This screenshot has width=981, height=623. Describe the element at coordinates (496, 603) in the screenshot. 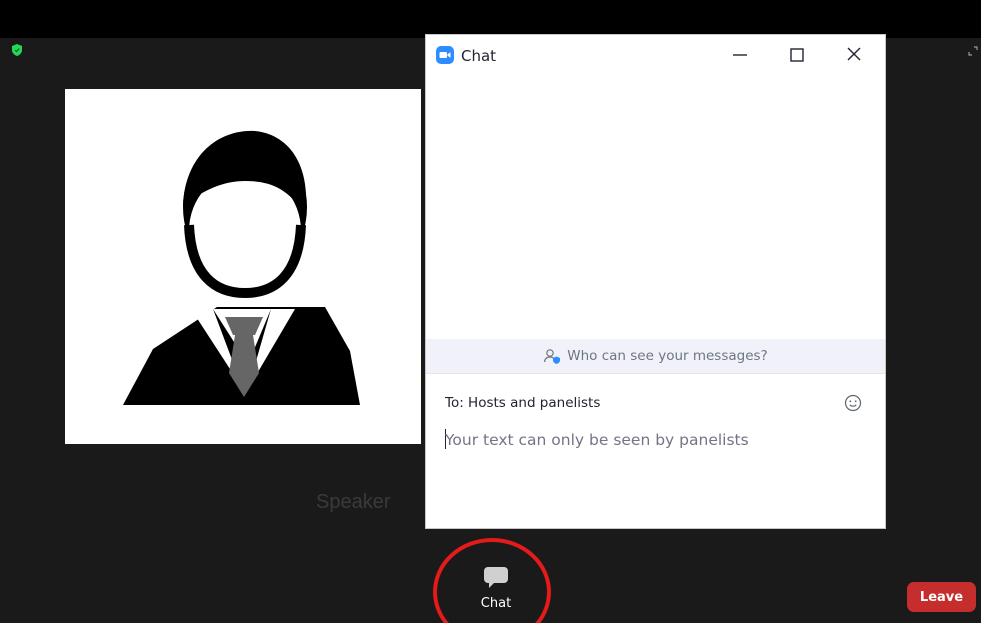

I see `chat-toolbar-label: Chat` at that location.